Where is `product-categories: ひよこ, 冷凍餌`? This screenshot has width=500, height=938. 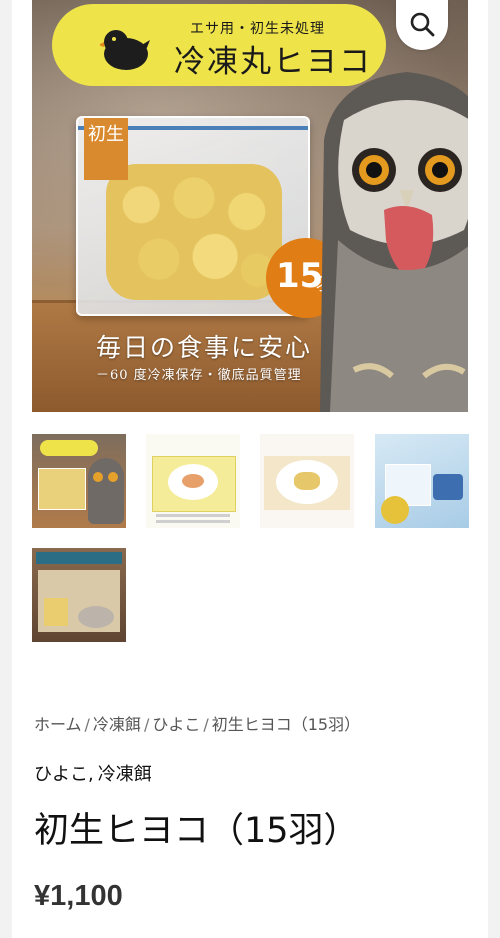
product-categories: ひよこ, 冷凍餌 is located at coordinates (93, 773).